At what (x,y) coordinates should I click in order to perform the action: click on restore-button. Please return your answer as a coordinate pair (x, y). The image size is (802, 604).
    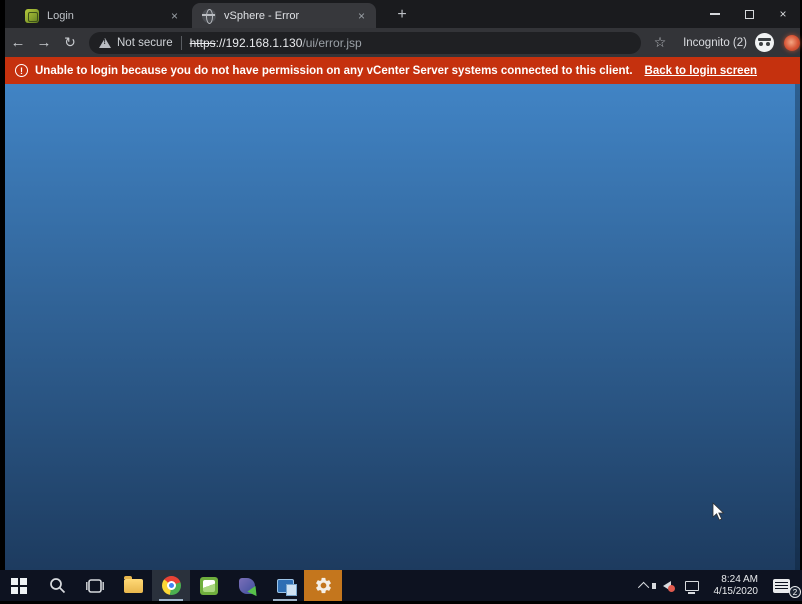
    Looking at the image, I should click on (749, 14).